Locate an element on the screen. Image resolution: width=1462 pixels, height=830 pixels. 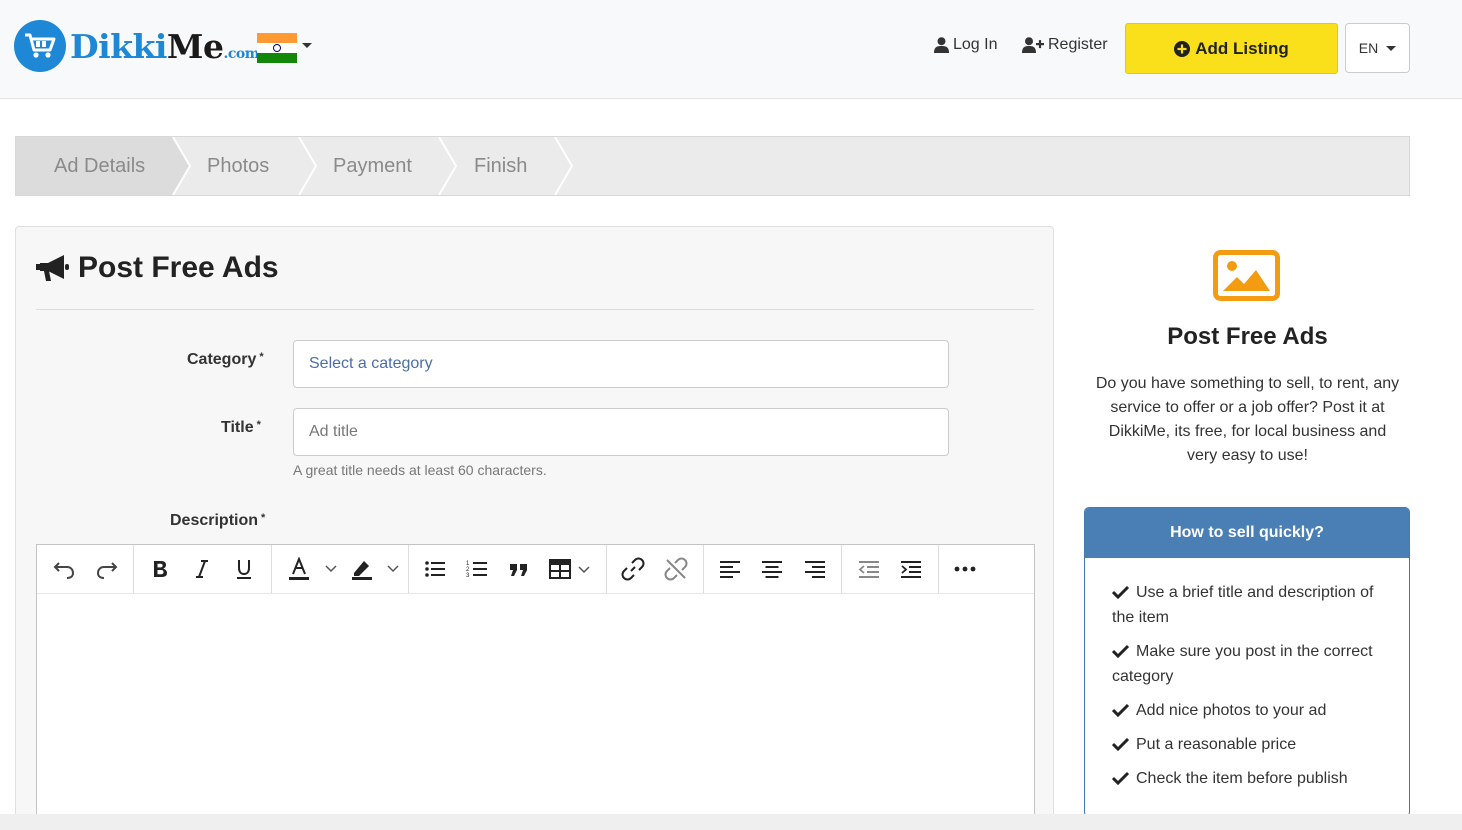
bulleted-list-icon is located at coordinates (435, 569).